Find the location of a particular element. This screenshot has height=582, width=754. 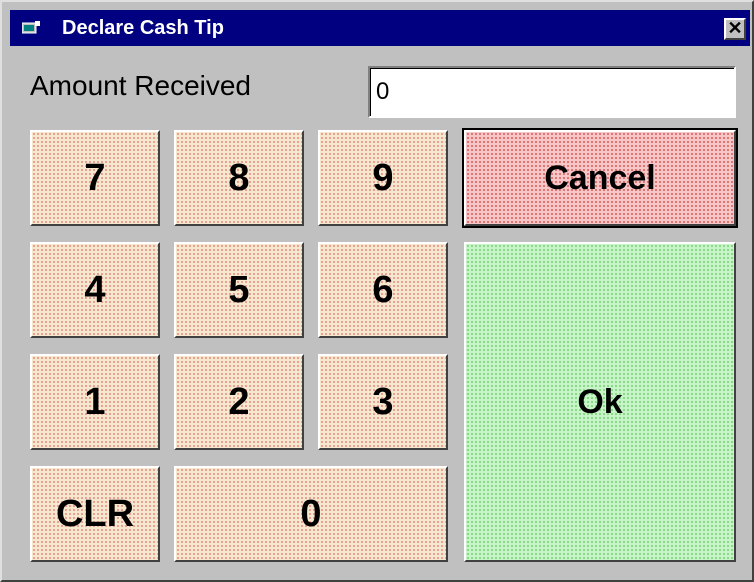

amount-received-input is located at coordinates (552, 92).